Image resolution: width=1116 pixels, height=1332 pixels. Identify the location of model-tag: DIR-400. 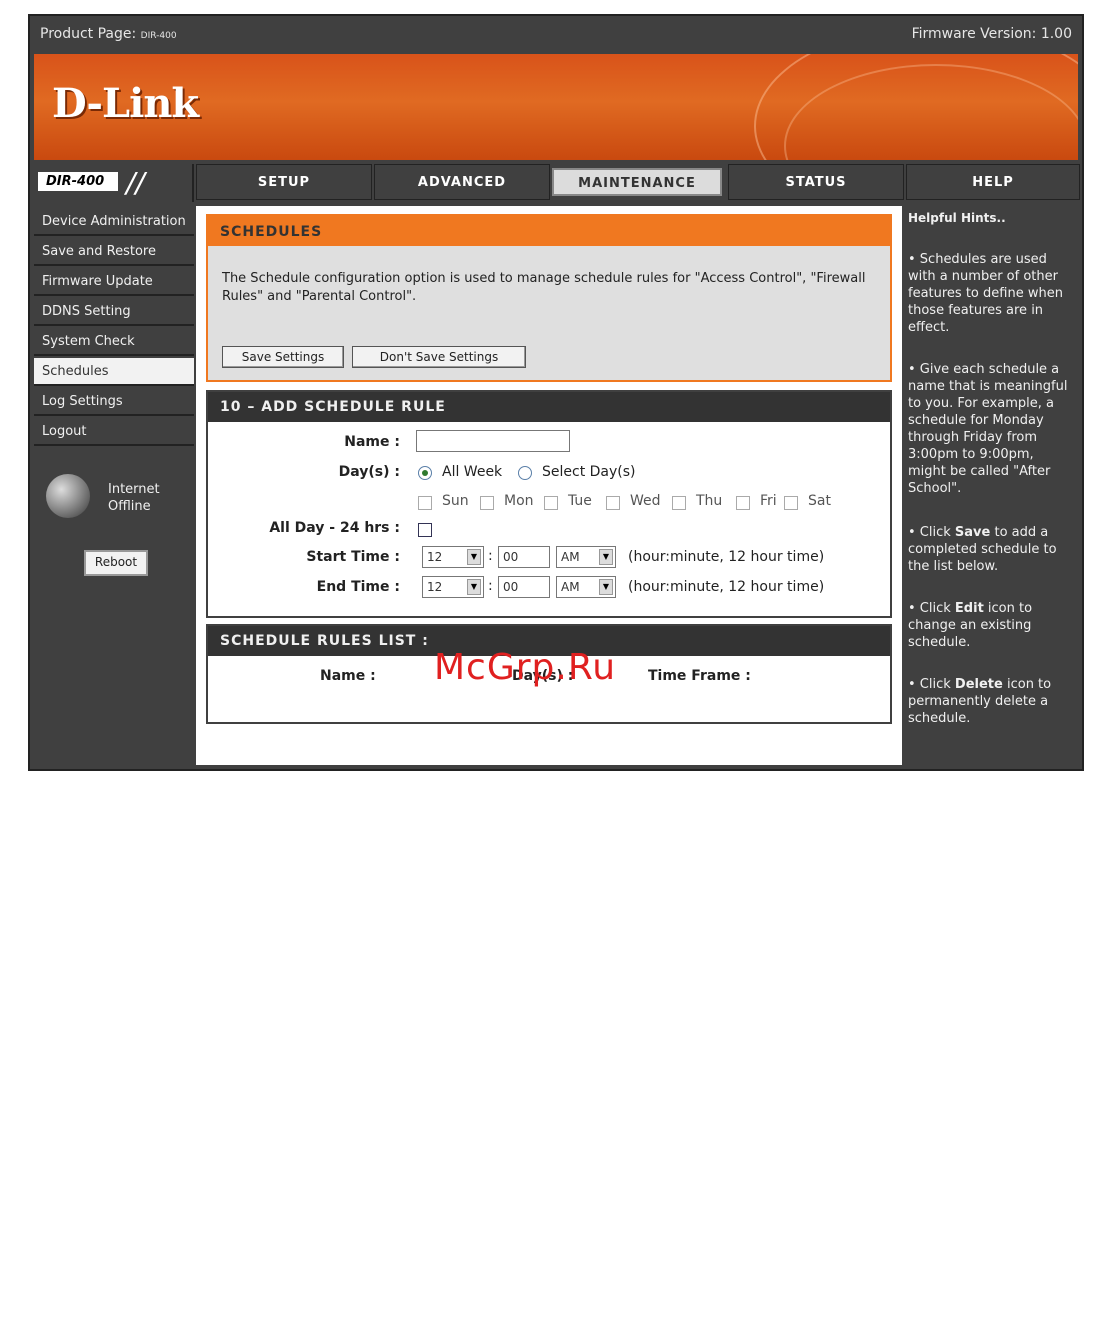
(78, 181).